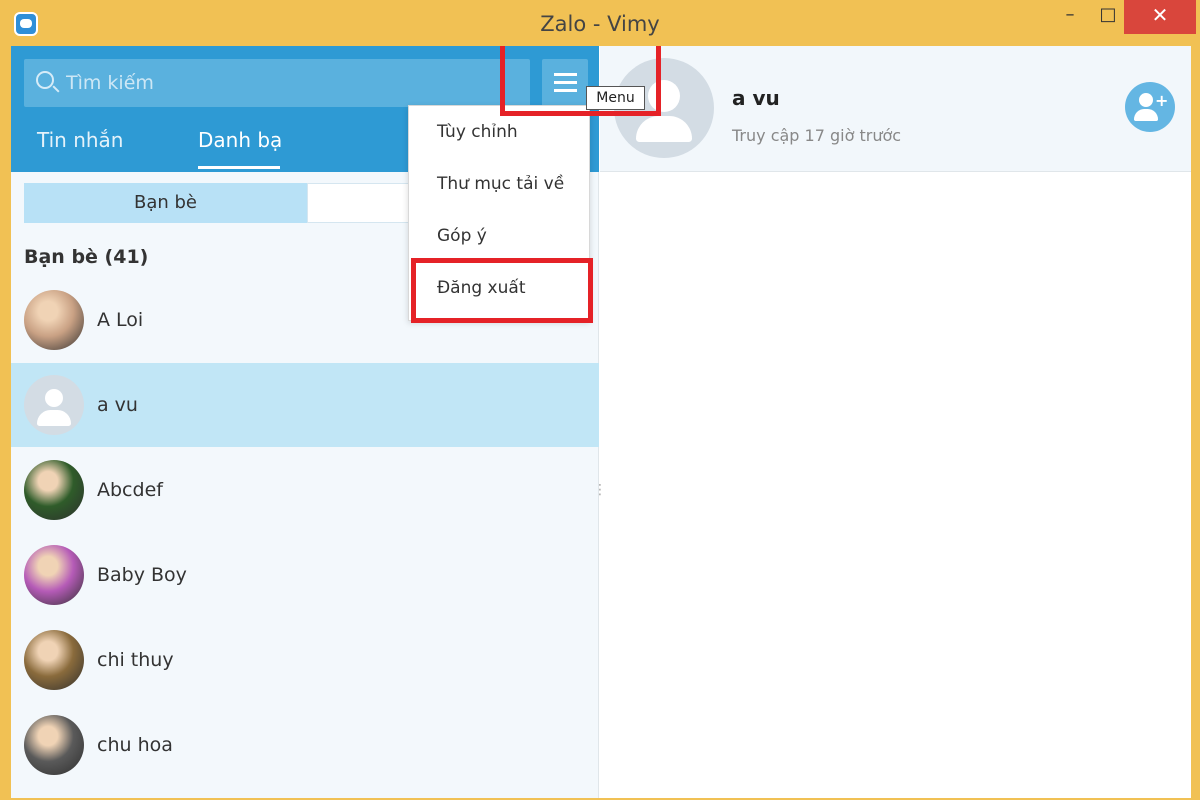 Image resolution: width=1200 pixels, height=800 pixels. Describe the element at coordinates (45, 80) in the screenshot. I see `search-icon` at that location.